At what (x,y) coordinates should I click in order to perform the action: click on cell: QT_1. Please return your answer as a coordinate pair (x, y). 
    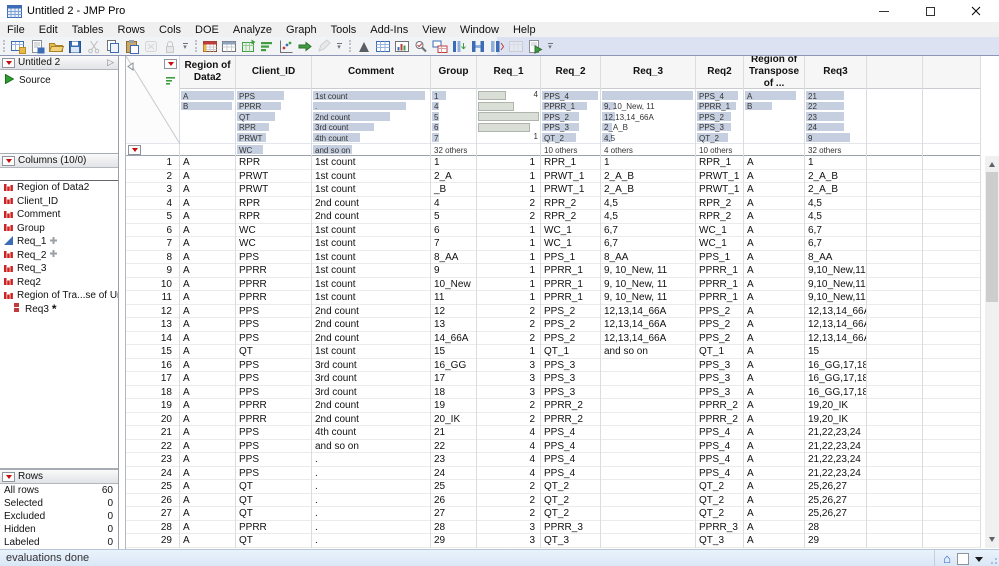
    Looking at the image, I should click on (719, 352).